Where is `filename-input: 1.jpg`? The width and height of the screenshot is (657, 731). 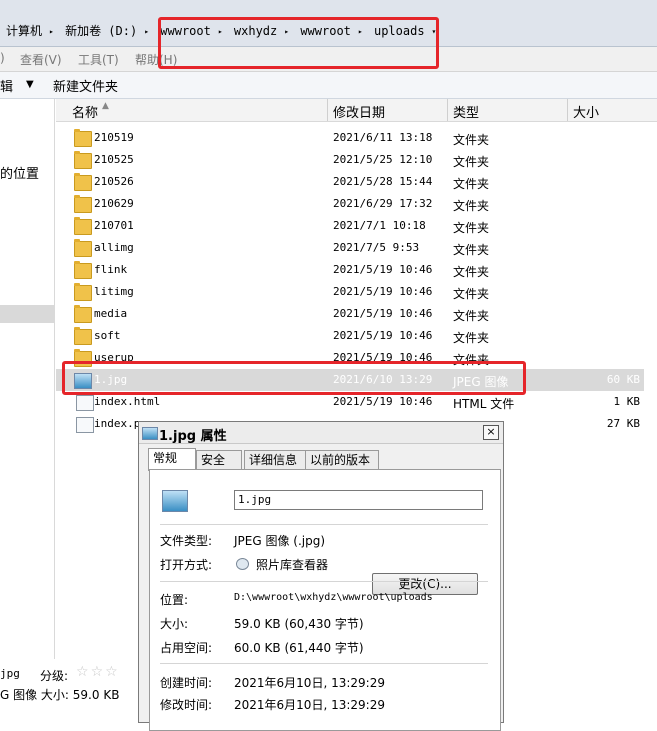 filename-input: 1.jpg is located at coordinates (358, 500).